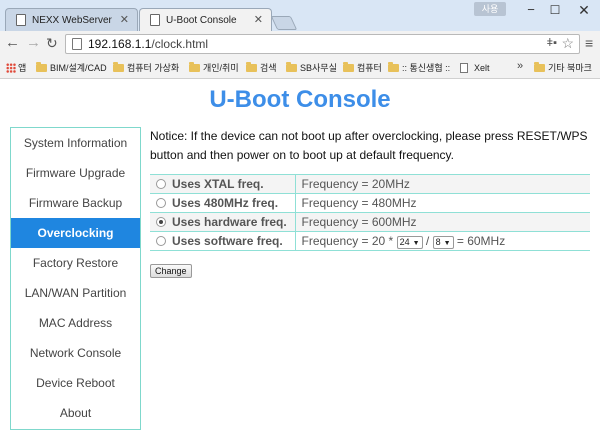 This screenshot has width=600, height=438. What do you see at coordinates (161, 222) in the screenshot?
I see `radio-hardware` at bounding box center [161, 222].